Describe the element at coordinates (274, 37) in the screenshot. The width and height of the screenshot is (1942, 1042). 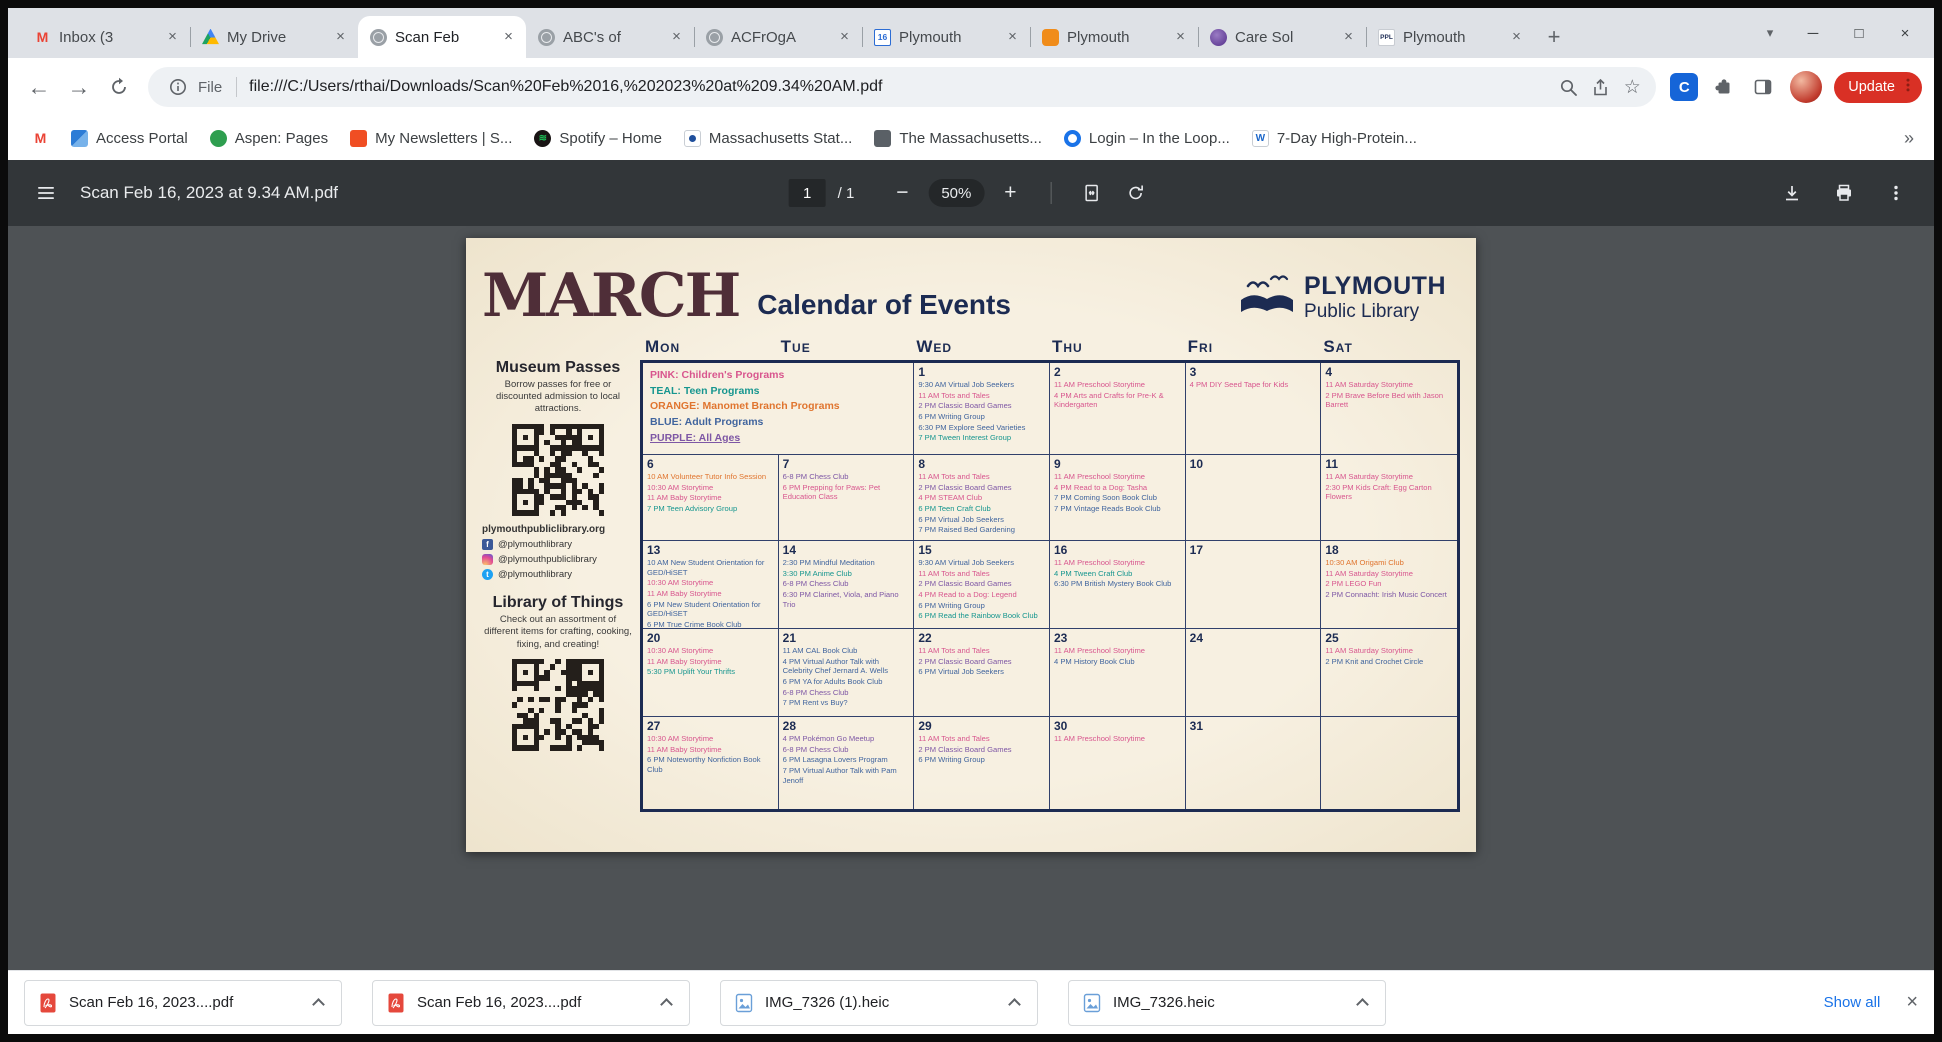
I see `tab-my-drive-1: My Drive ×` at that location.